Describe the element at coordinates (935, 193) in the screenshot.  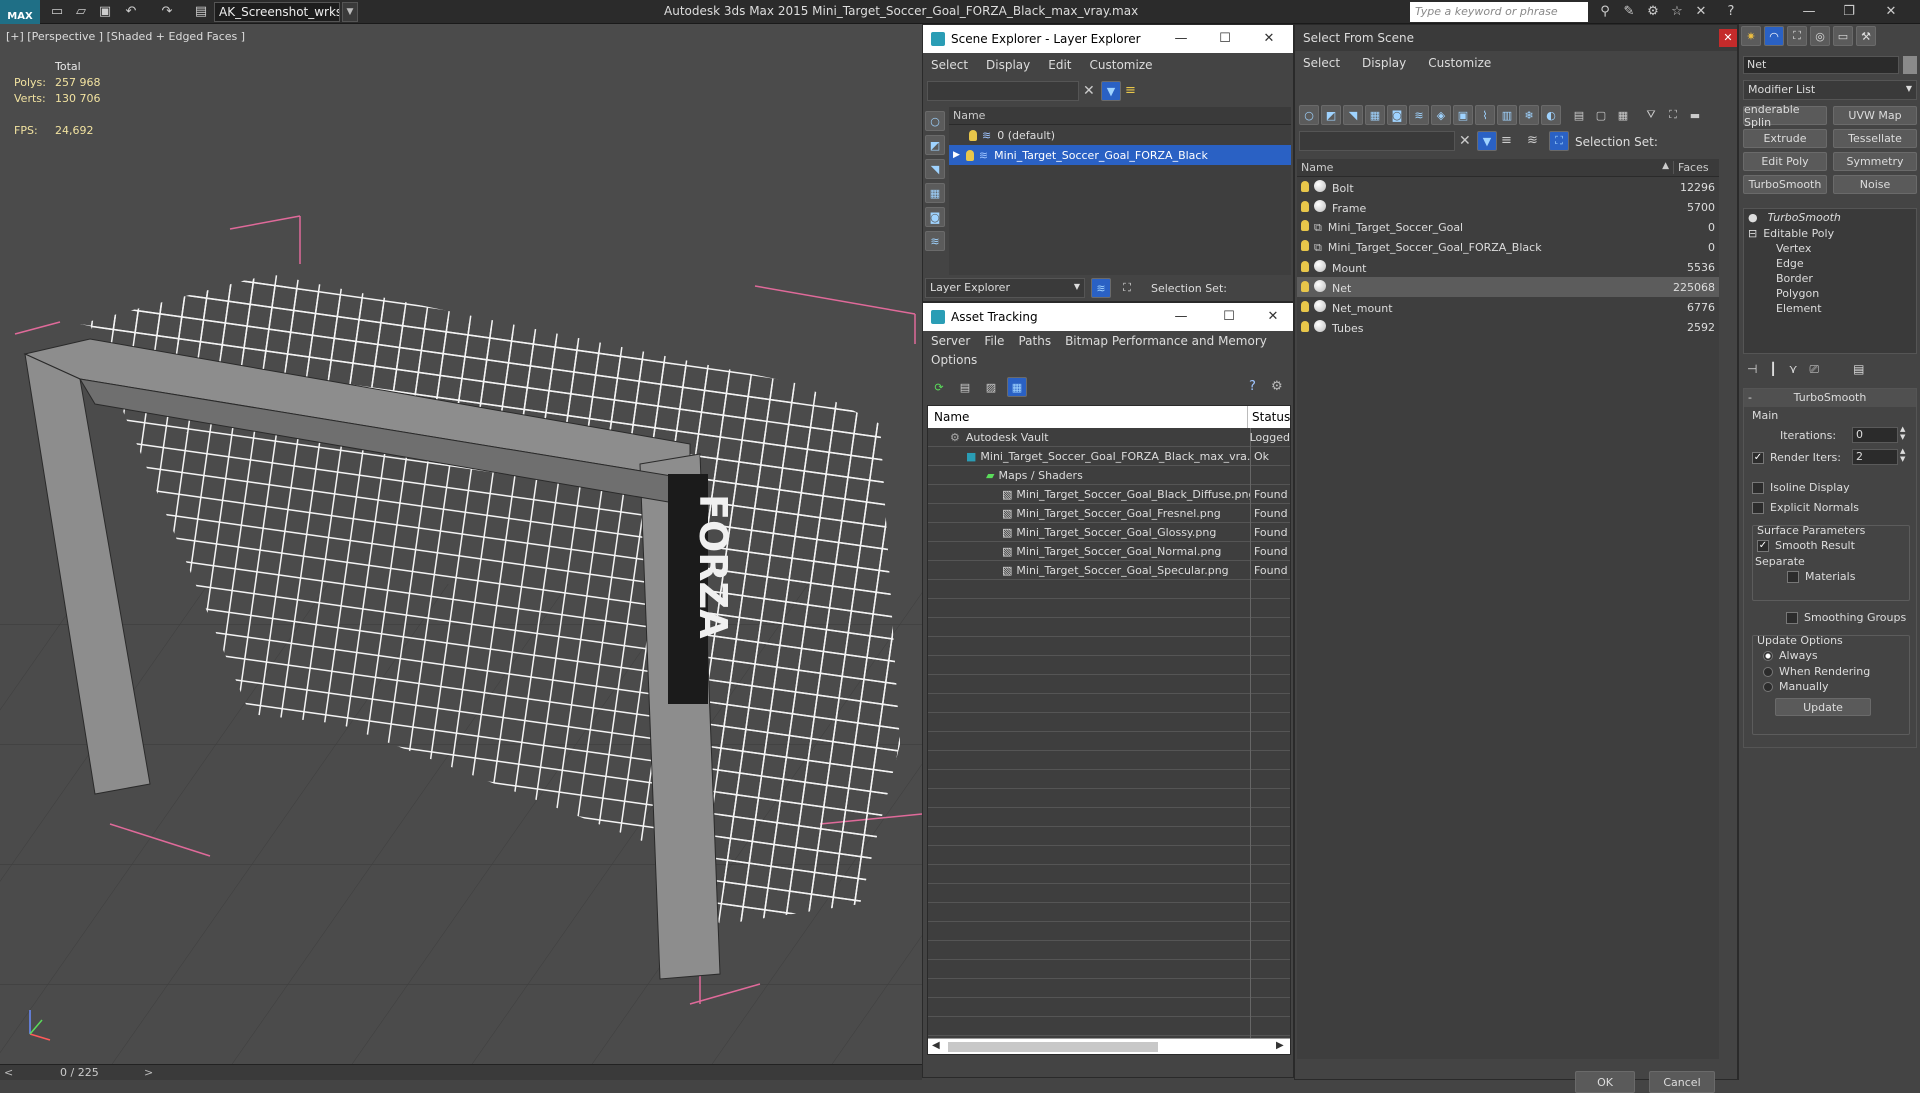
I see `display-cameras-icon: ▦` at that location.